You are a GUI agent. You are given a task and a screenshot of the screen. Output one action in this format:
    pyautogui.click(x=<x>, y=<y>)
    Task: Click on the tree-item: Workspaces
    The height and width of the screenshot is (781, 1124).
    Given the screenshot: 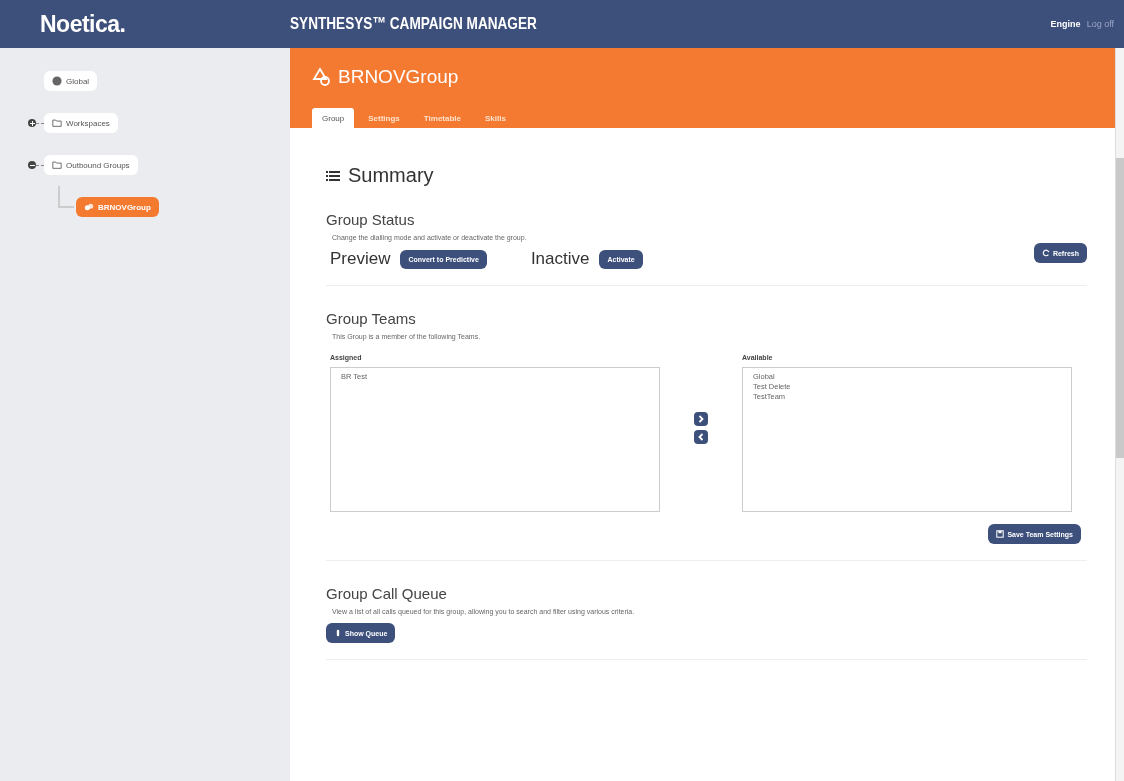 What is the action you would take?
    pyautogui.click(x=81, y=123)
    